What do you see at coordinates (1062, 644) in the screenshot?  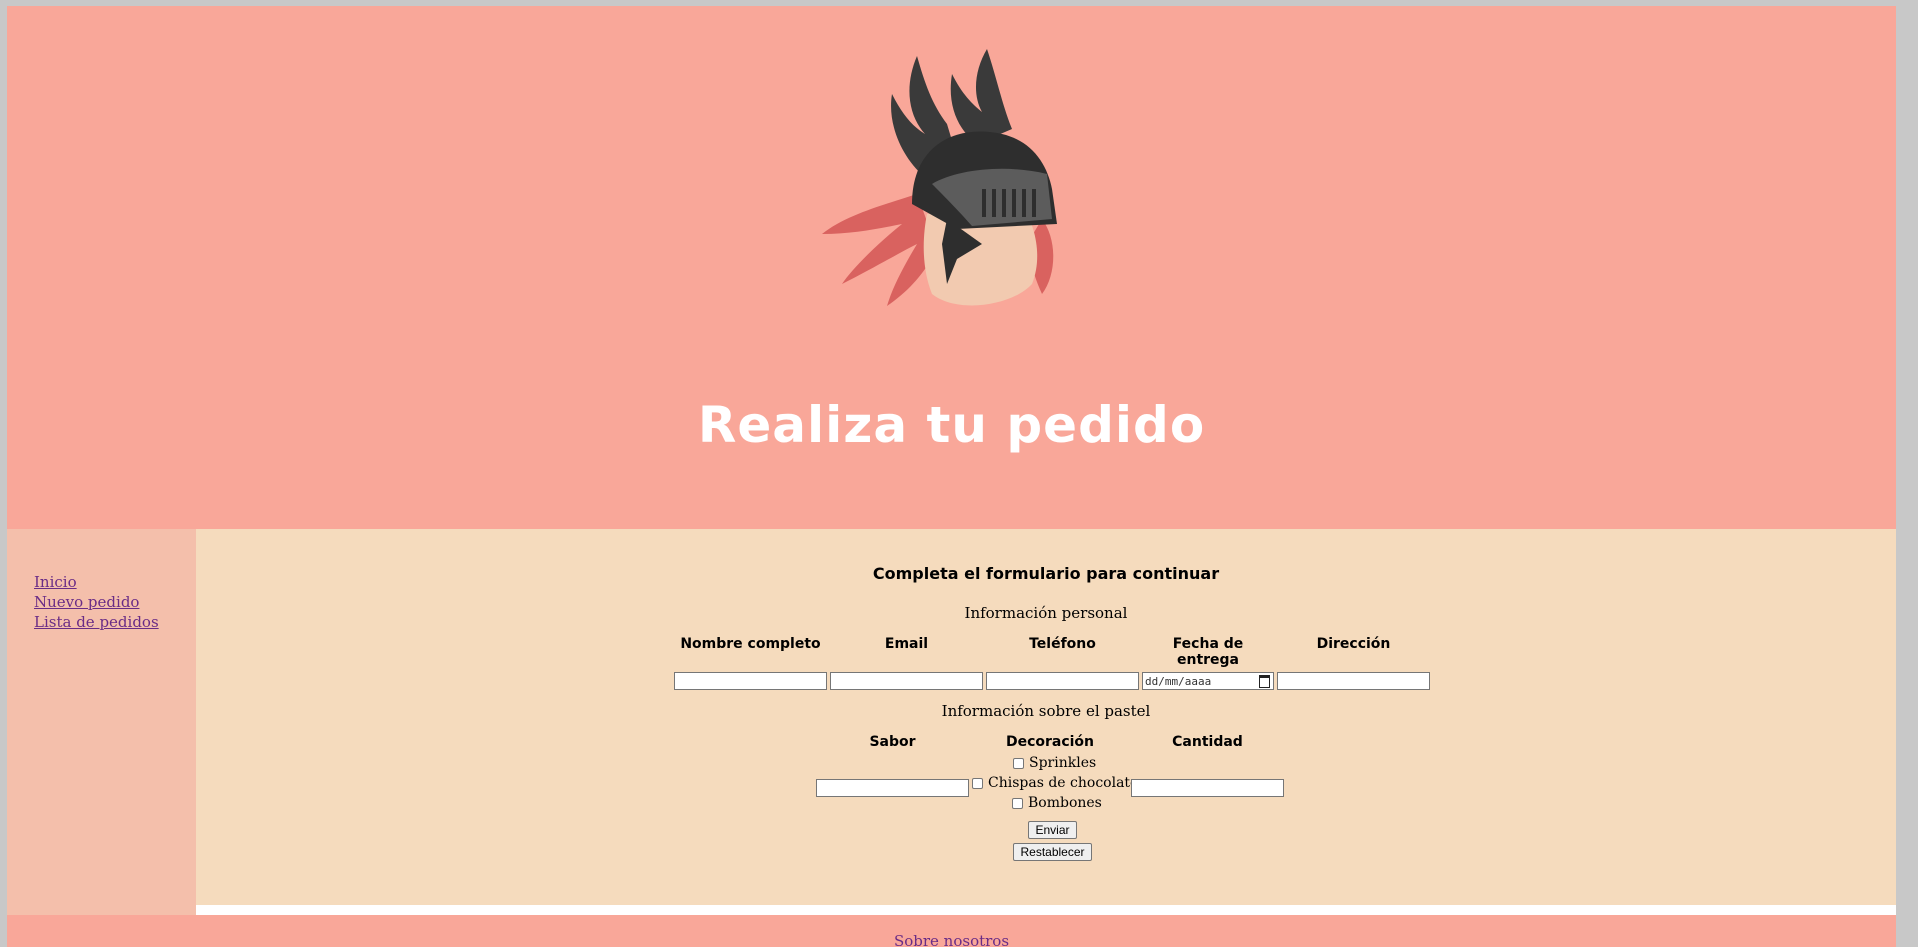 I see `col-head-telefono: Teléfono` at bounding box center [1062, 644].